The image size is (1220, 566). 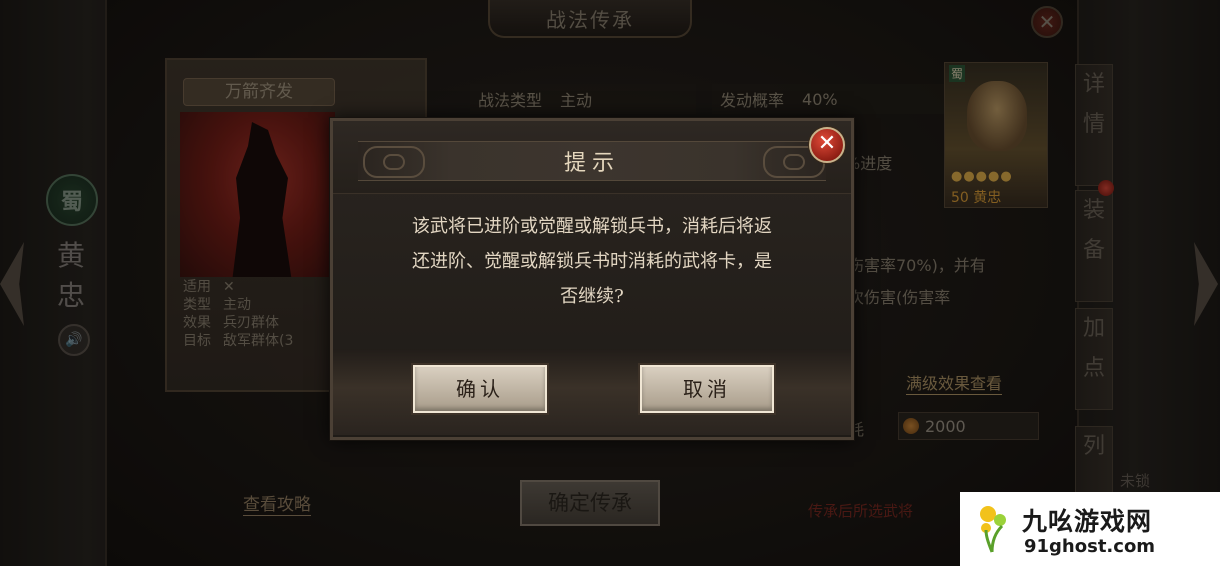 I want to click on close-icon: ✕, so click(x=827, y=145).